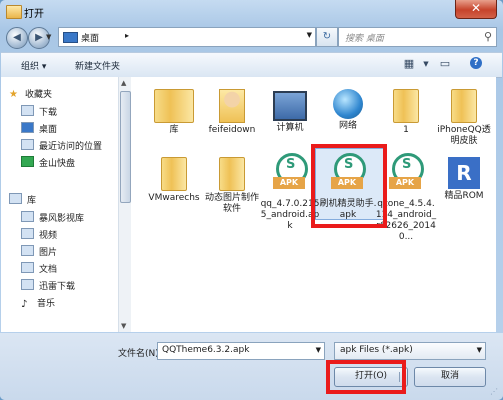 This screenshot has height=400, width=503. Describe the element at coordinates (39, 268) in the screenshot. I see `sidebar-item-documents: 文档` at that location.